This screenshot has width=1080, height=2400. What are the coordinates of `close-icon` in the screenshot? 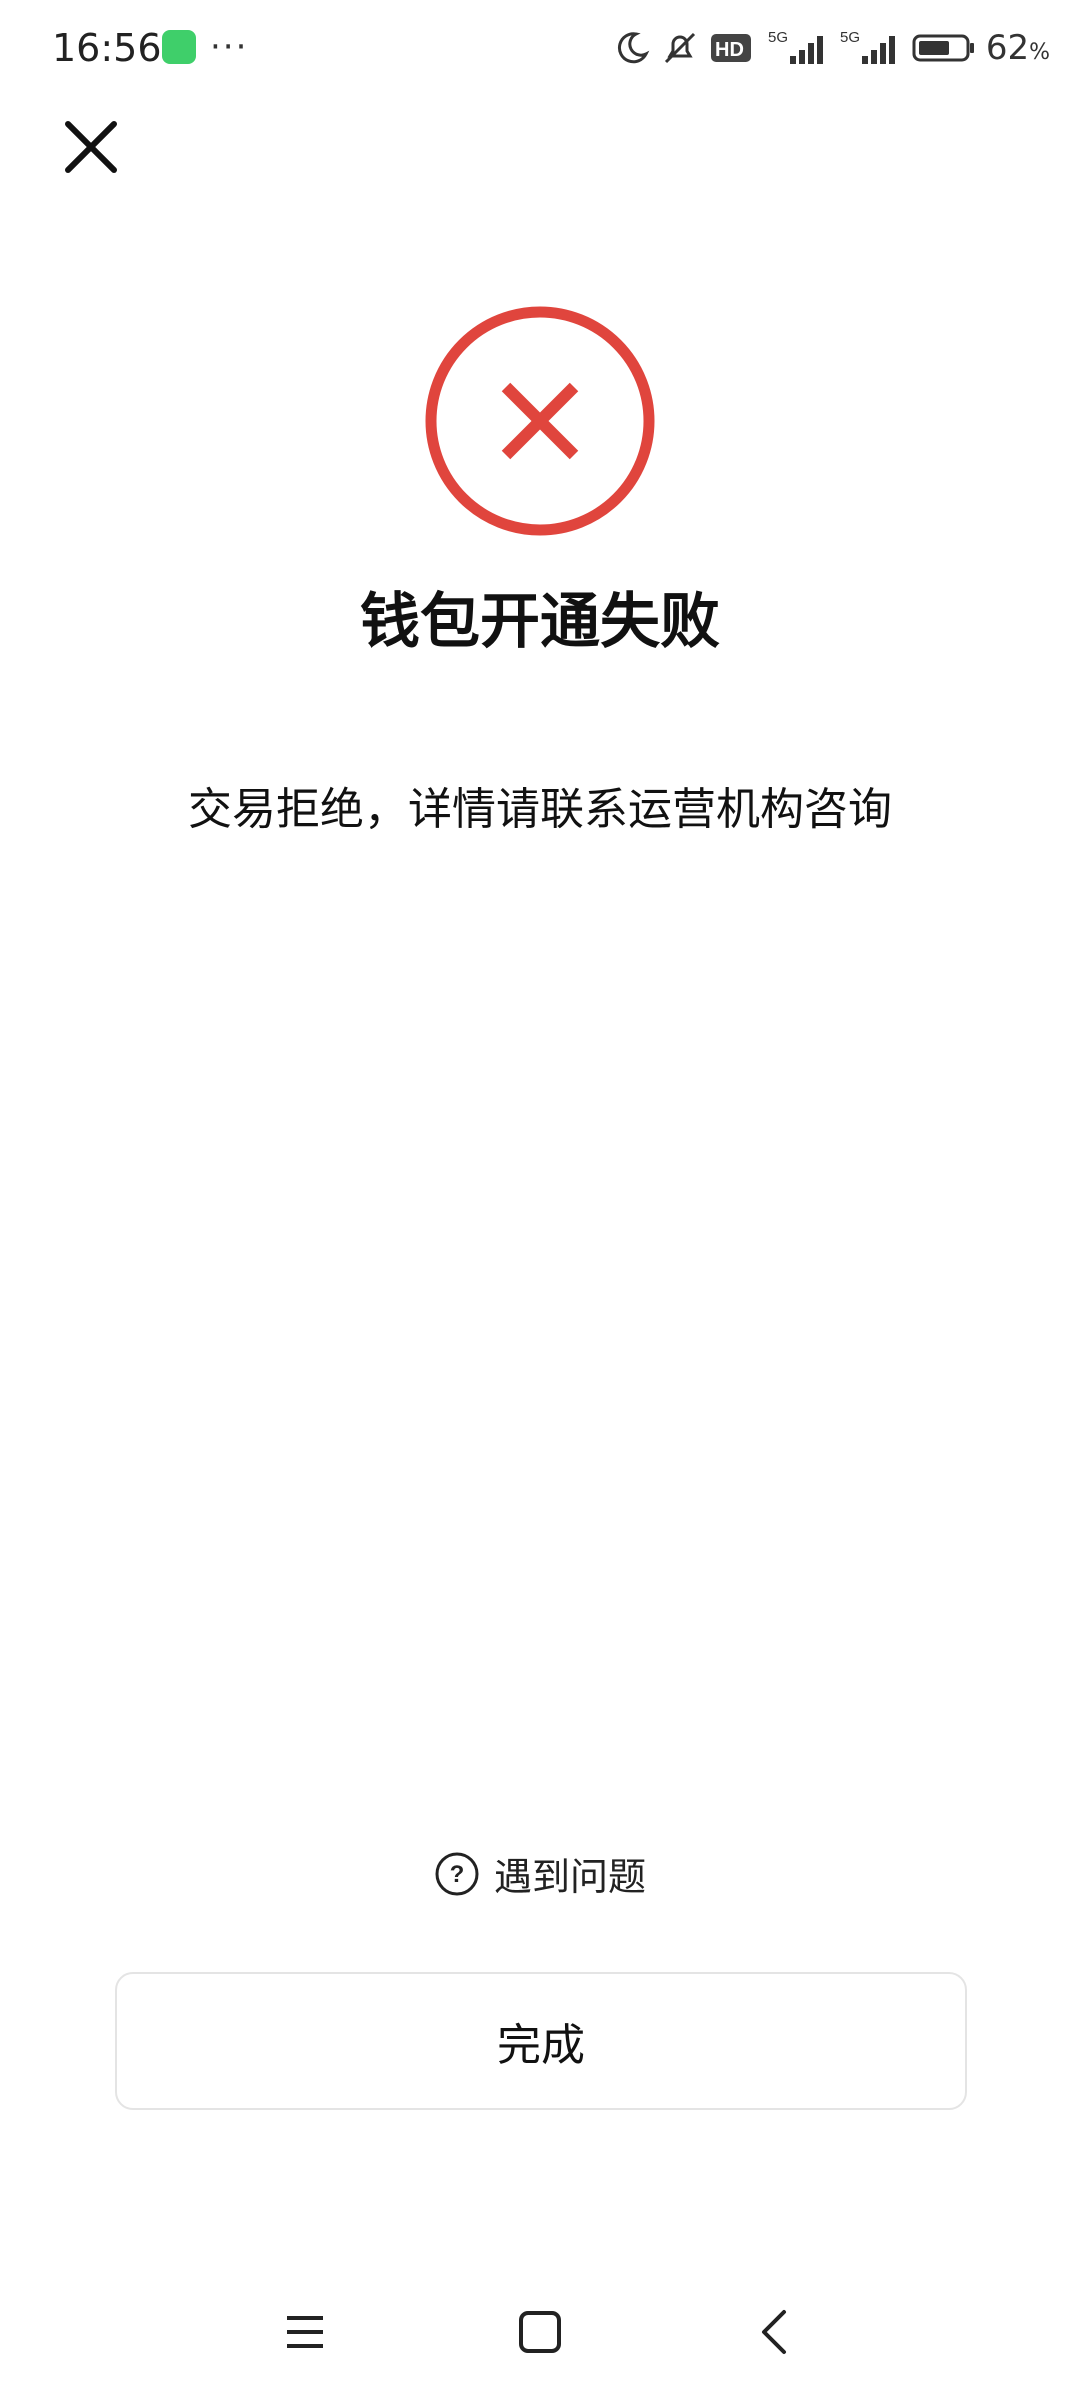 It's located at (91, 147).